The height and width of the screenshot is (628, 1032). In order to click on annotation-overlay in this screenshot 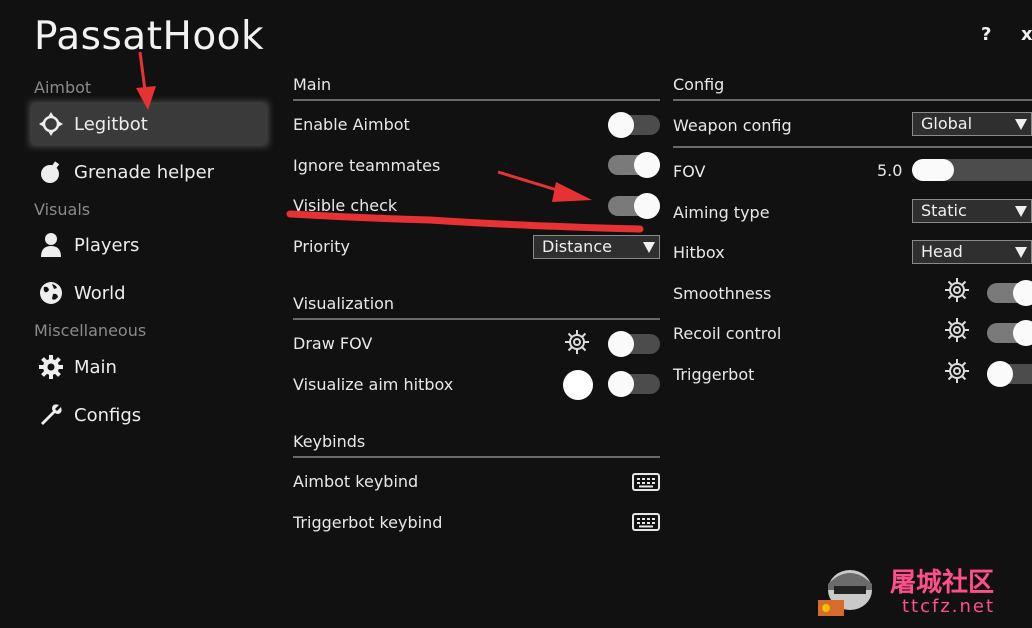, I will do `click(390, 142)`.